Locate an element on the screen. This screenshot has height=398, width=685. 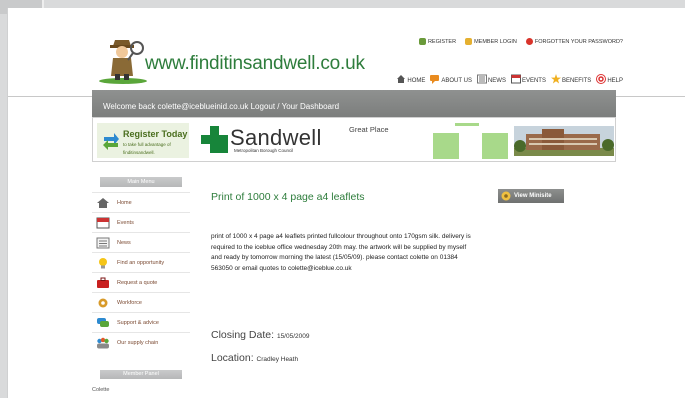
closing-date-value: 15/05/2009 is located at coordinates (293, 336).